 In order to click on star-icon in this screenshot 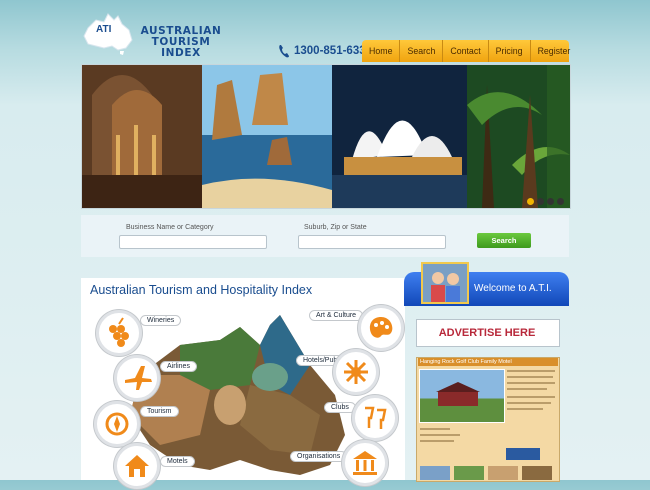, I will do `click(356, 372)`.